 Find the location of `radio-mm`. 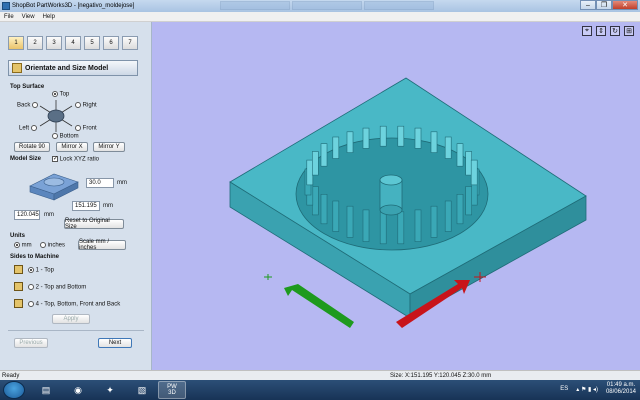

radio-mm is located at coordinates (17, 245).